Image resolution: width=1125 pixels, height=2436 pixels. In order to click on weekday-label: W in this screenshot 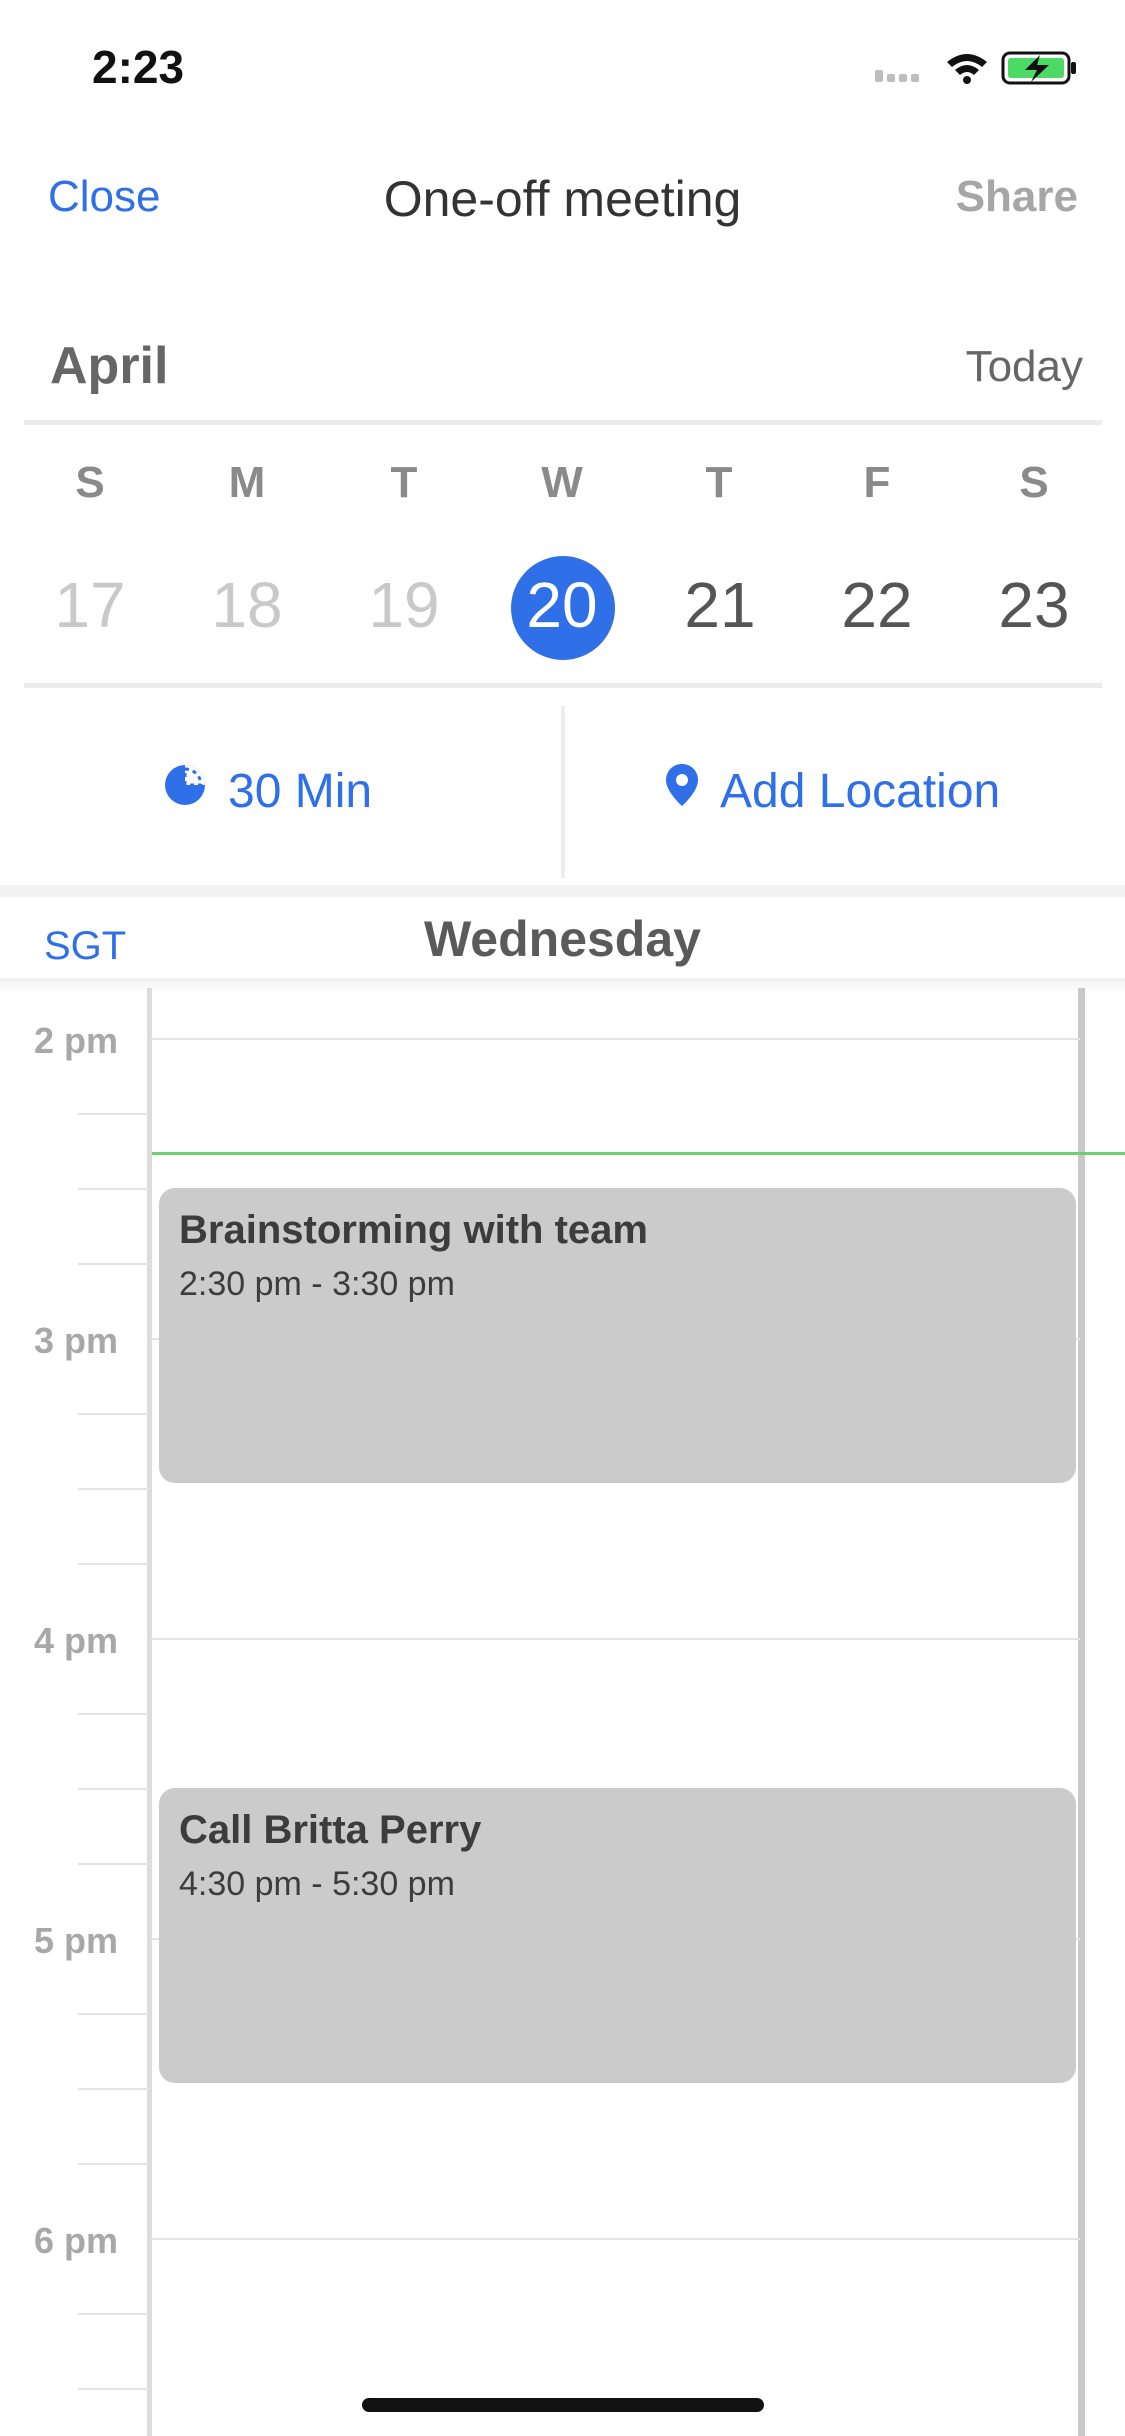, I will do `click(562, 482)`.